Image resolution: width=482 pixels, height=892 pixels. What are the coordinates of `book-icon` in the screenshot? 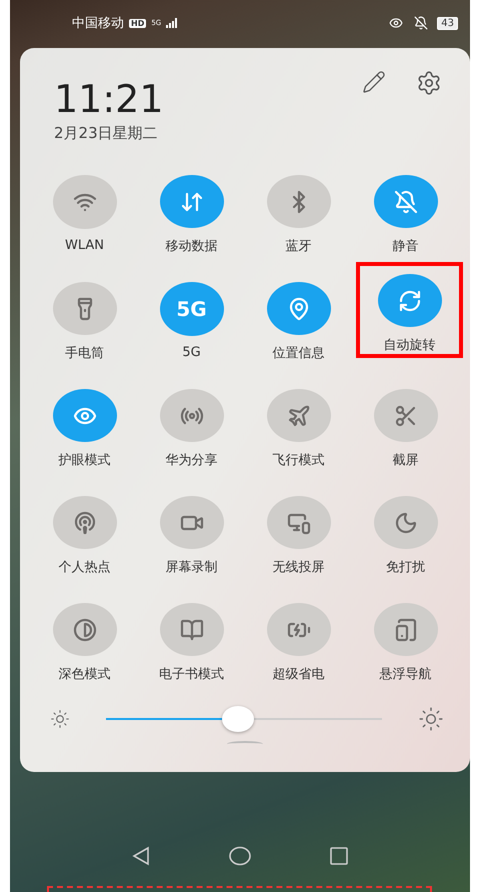 It's located at (192, 630).